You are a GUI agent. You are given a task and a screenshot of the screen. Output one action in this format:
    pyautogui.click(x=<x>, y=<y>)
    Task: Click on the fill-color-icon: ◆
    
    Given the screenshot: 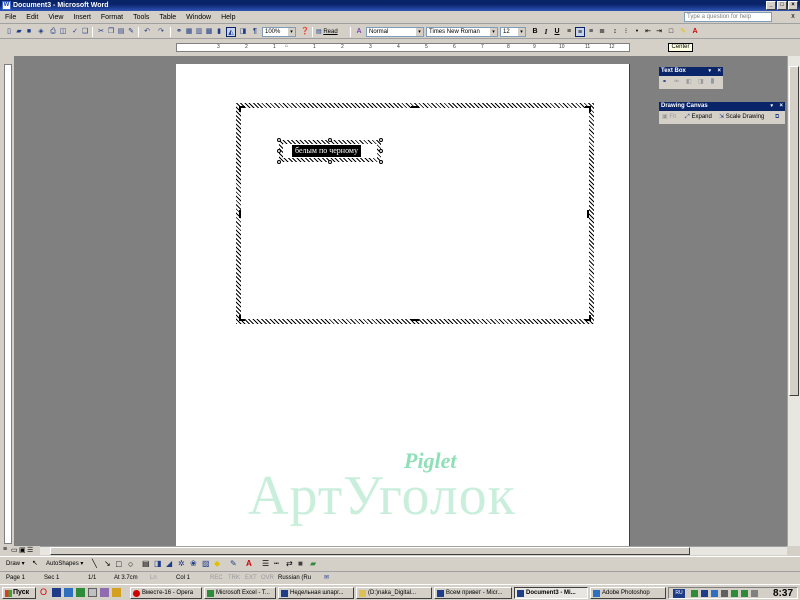 What is the action you would take?
    pyautogui.click(x=217, y=564)
    